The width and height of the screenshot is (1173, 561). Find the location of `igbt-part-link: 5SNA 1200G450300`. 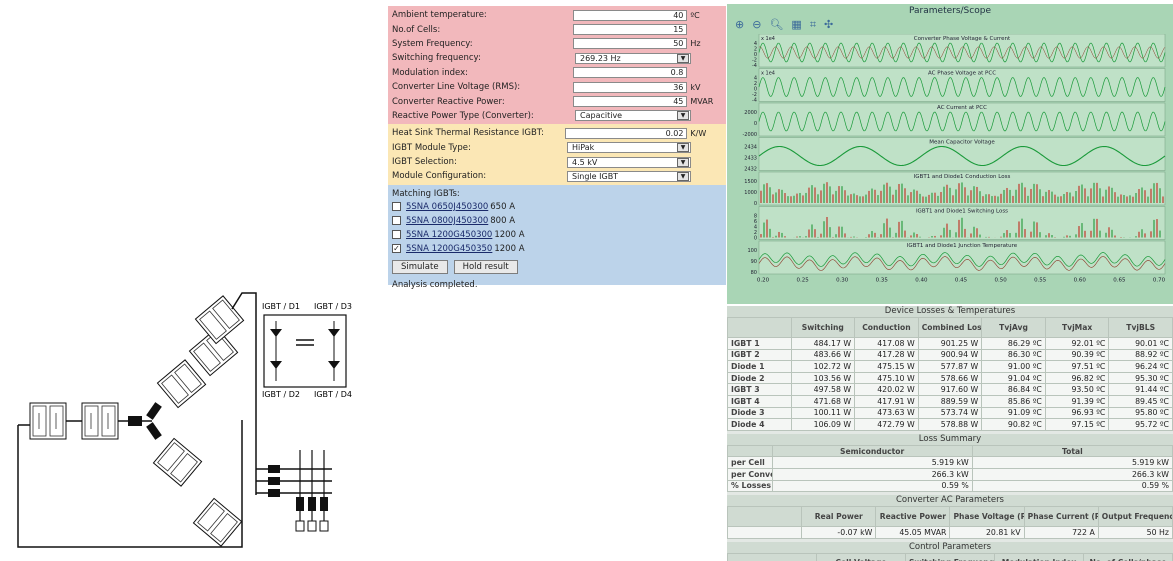

igbt-part-link: 5SNA 1200G450300 is located at coordinates (449, 235).